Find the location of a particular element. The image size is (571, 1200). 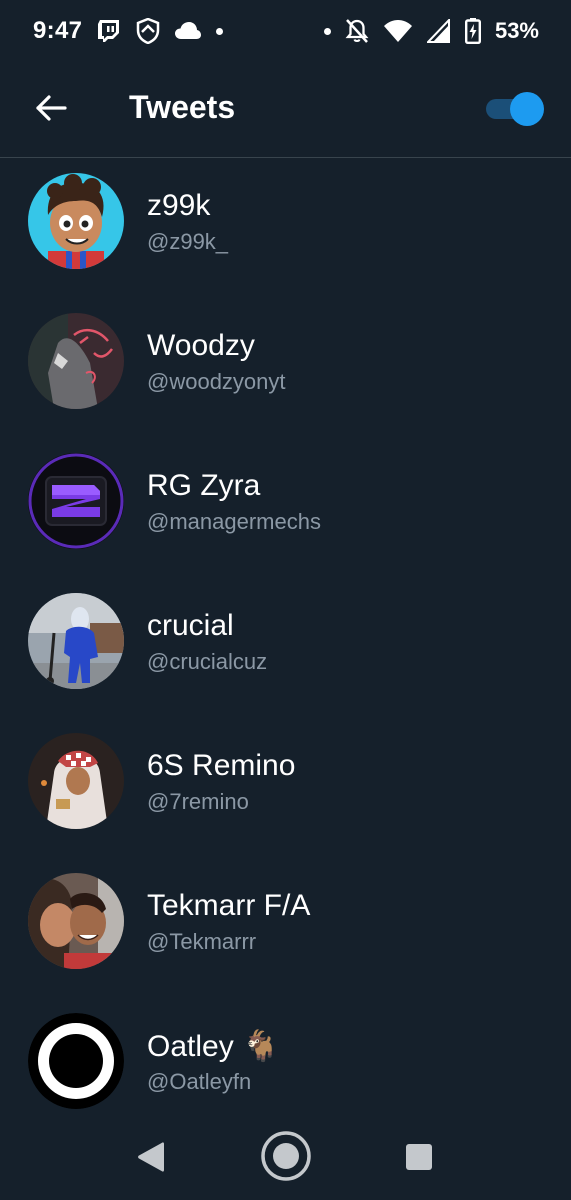

nav-home-button is located at coordinates (286, 1158).